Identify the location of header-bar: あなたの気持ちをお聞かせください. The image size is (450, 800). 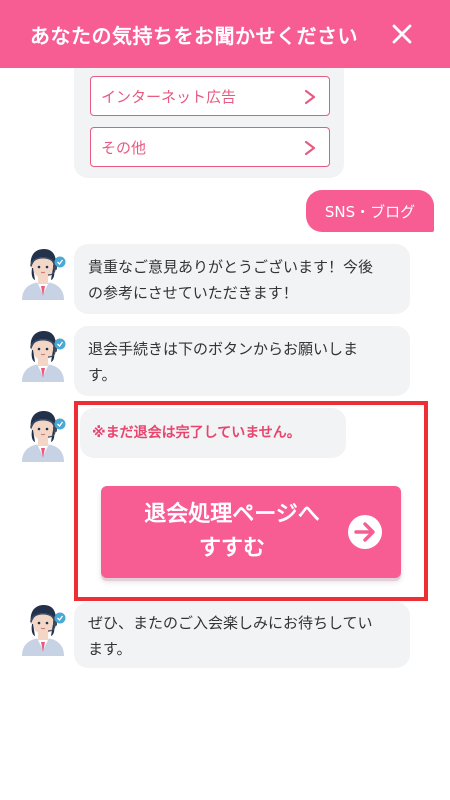
(225, 34).